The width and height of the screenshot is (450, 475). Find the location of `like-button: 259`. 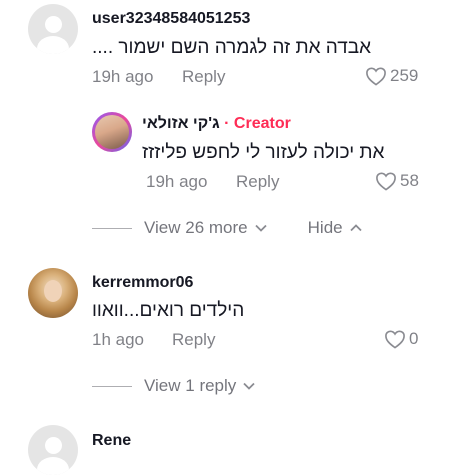

like-button: 259 is located at coordinates (391, 76).